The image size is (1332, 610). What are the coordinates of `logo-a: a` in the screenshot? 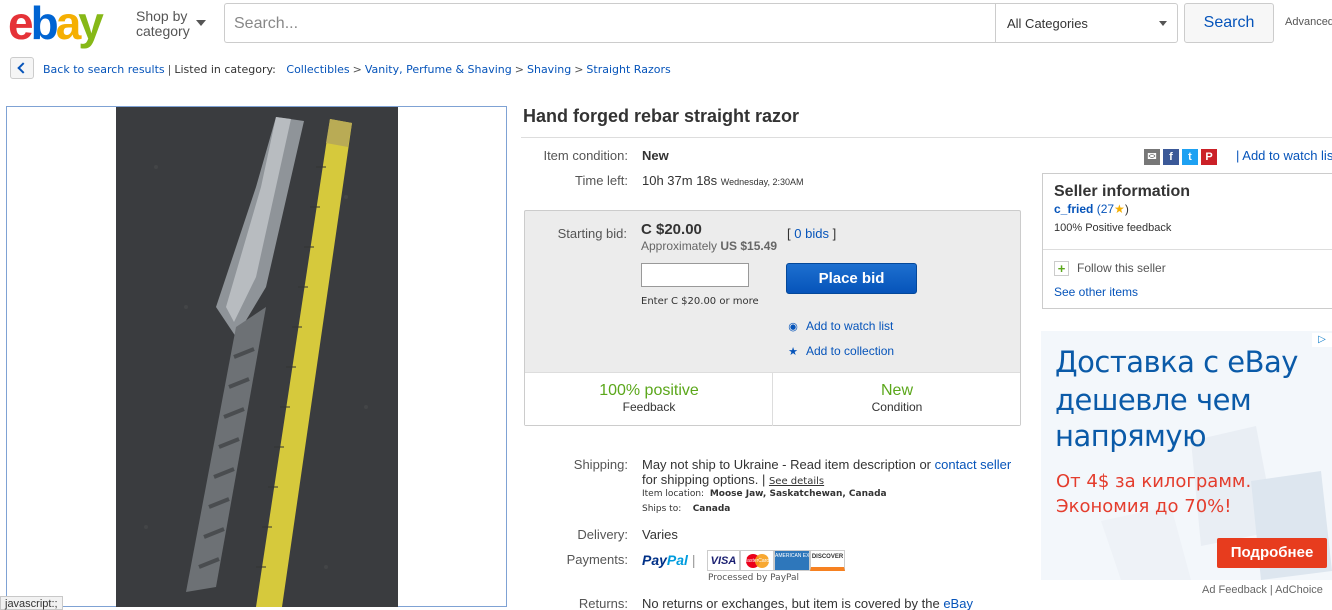 It's located at (68, 24).